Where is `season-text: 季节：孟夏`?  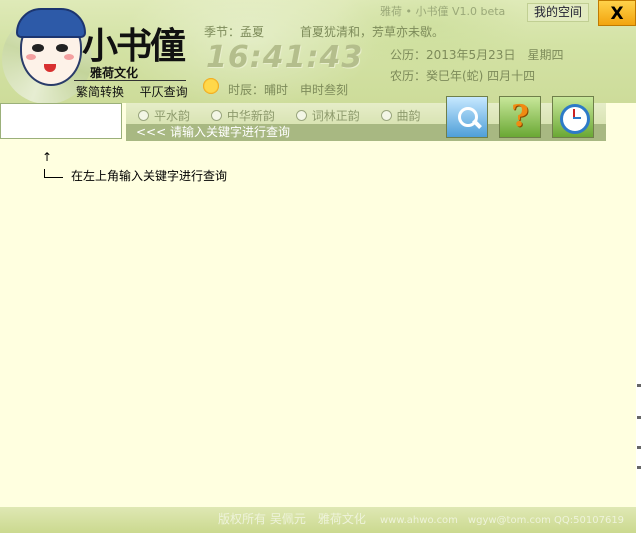
season-text: 季节：孟夏 is located at coordinates (234, 32).